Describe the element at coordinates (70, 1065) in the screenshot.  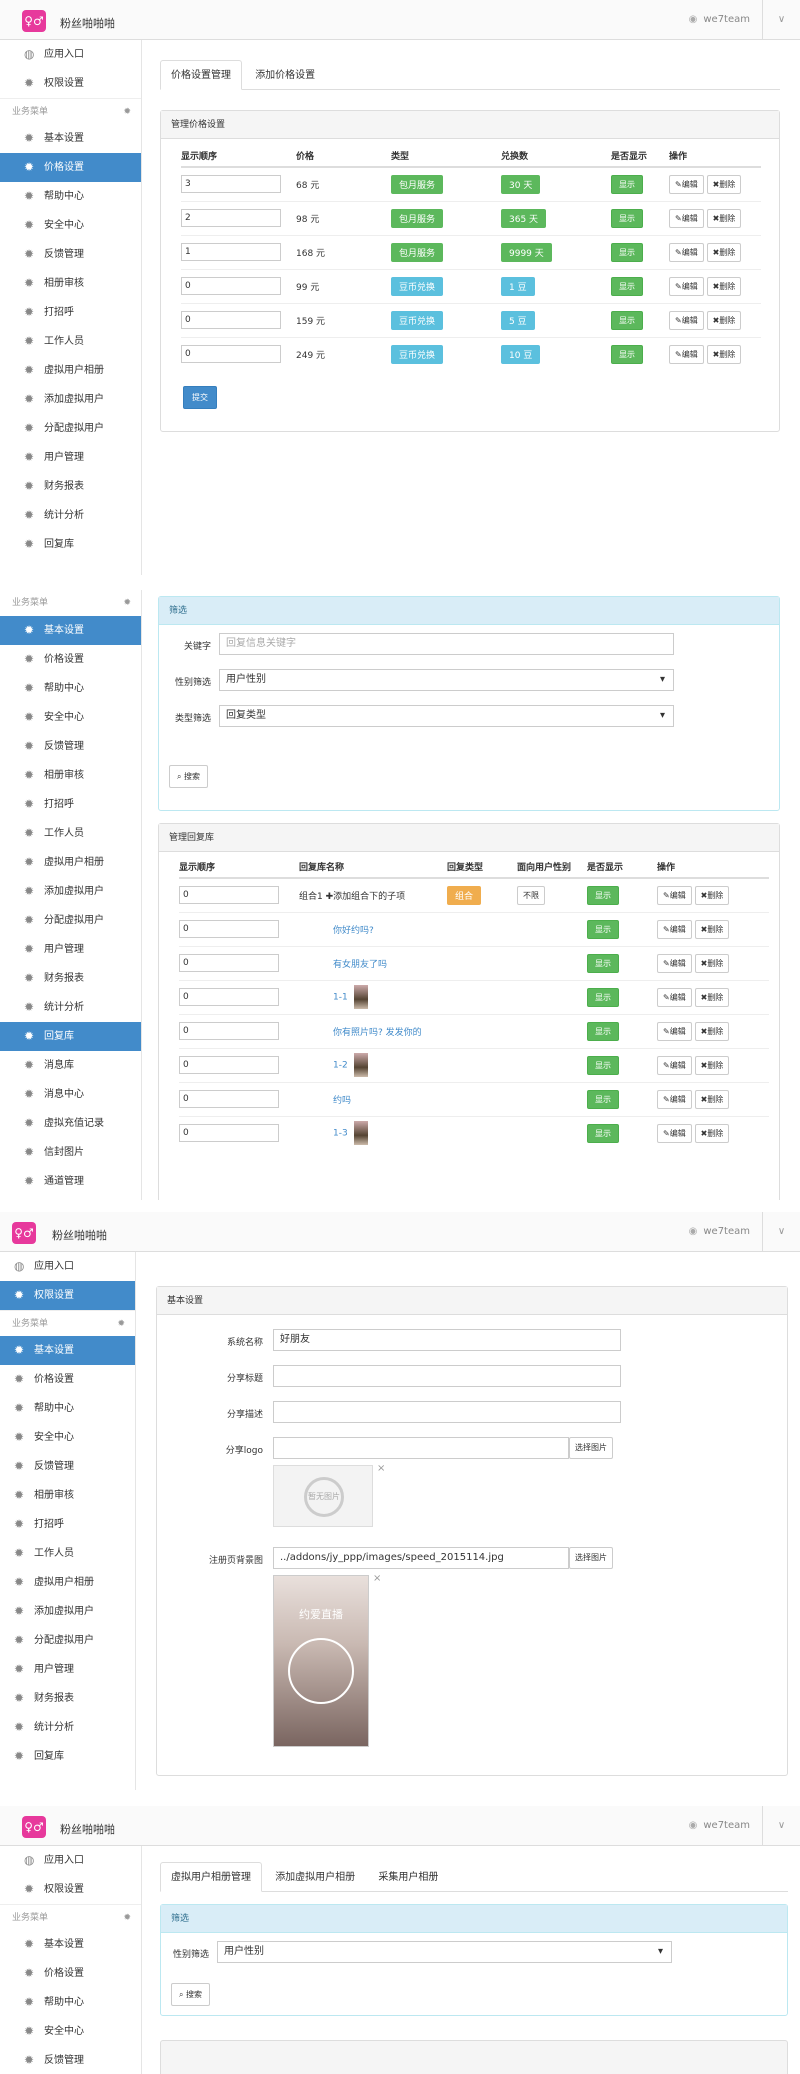
I see `sidebar-item: ✹ 消息库` at that location.